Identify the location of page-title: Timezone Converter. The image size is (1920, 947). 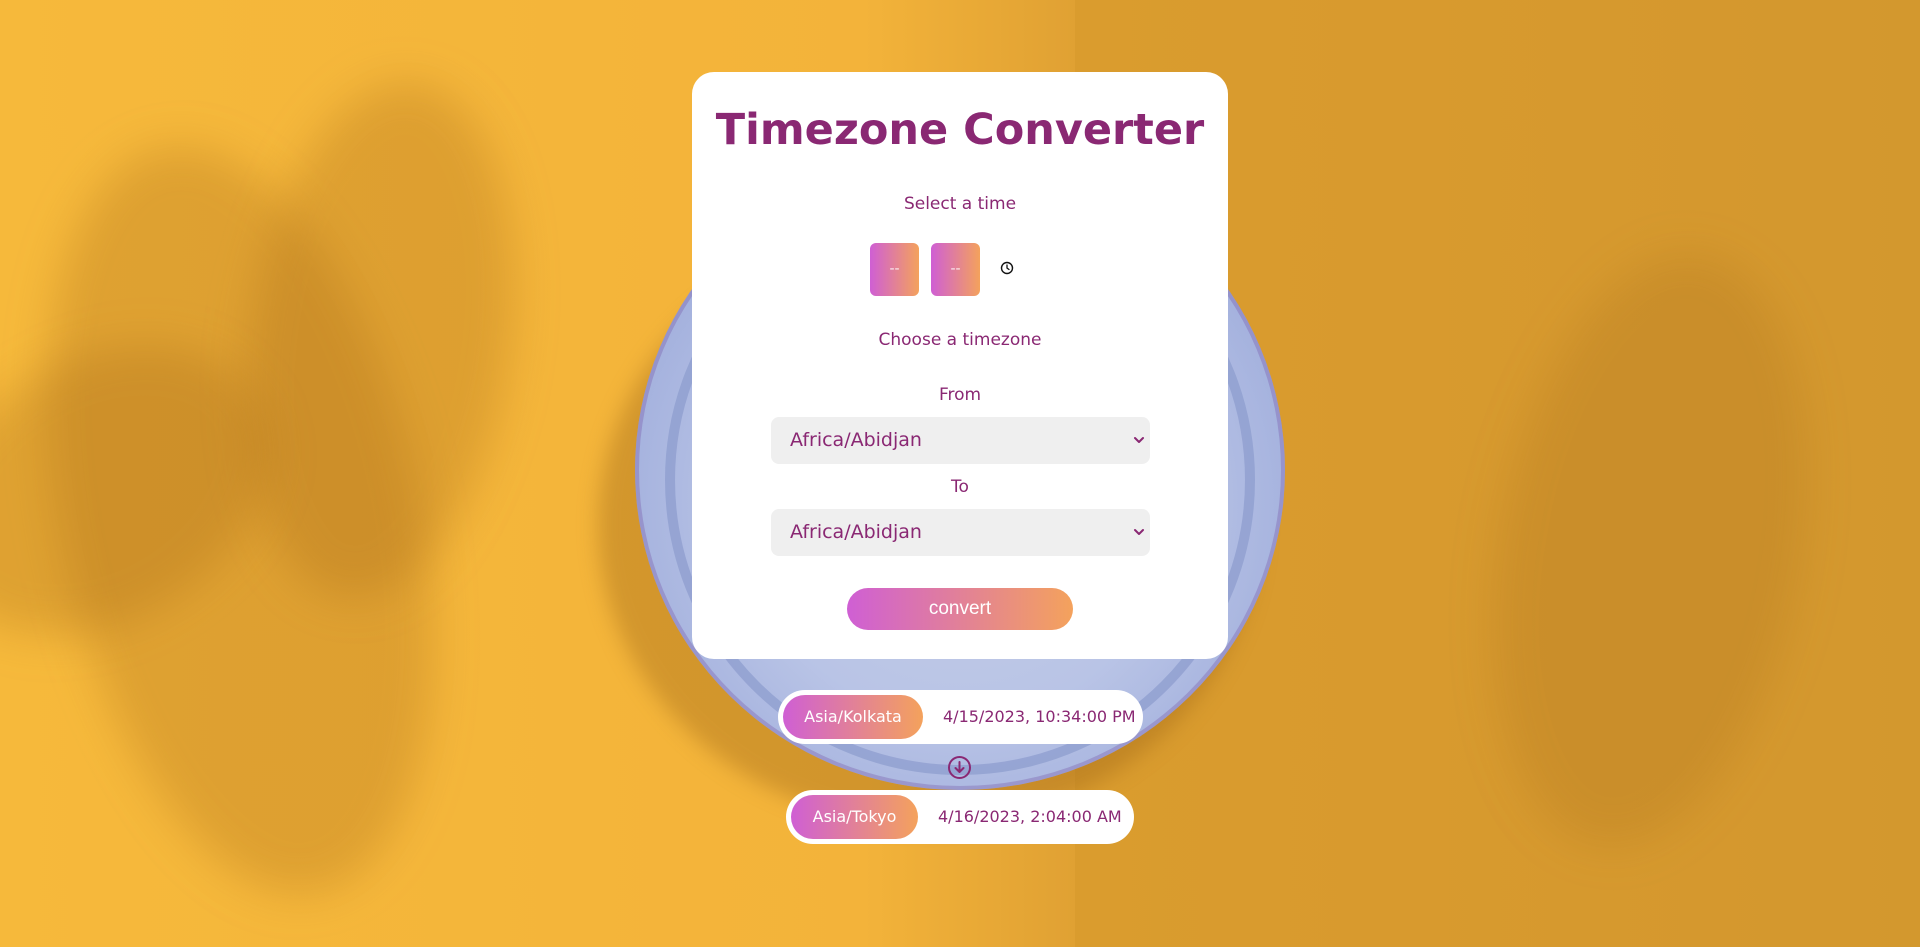
(960, 130).